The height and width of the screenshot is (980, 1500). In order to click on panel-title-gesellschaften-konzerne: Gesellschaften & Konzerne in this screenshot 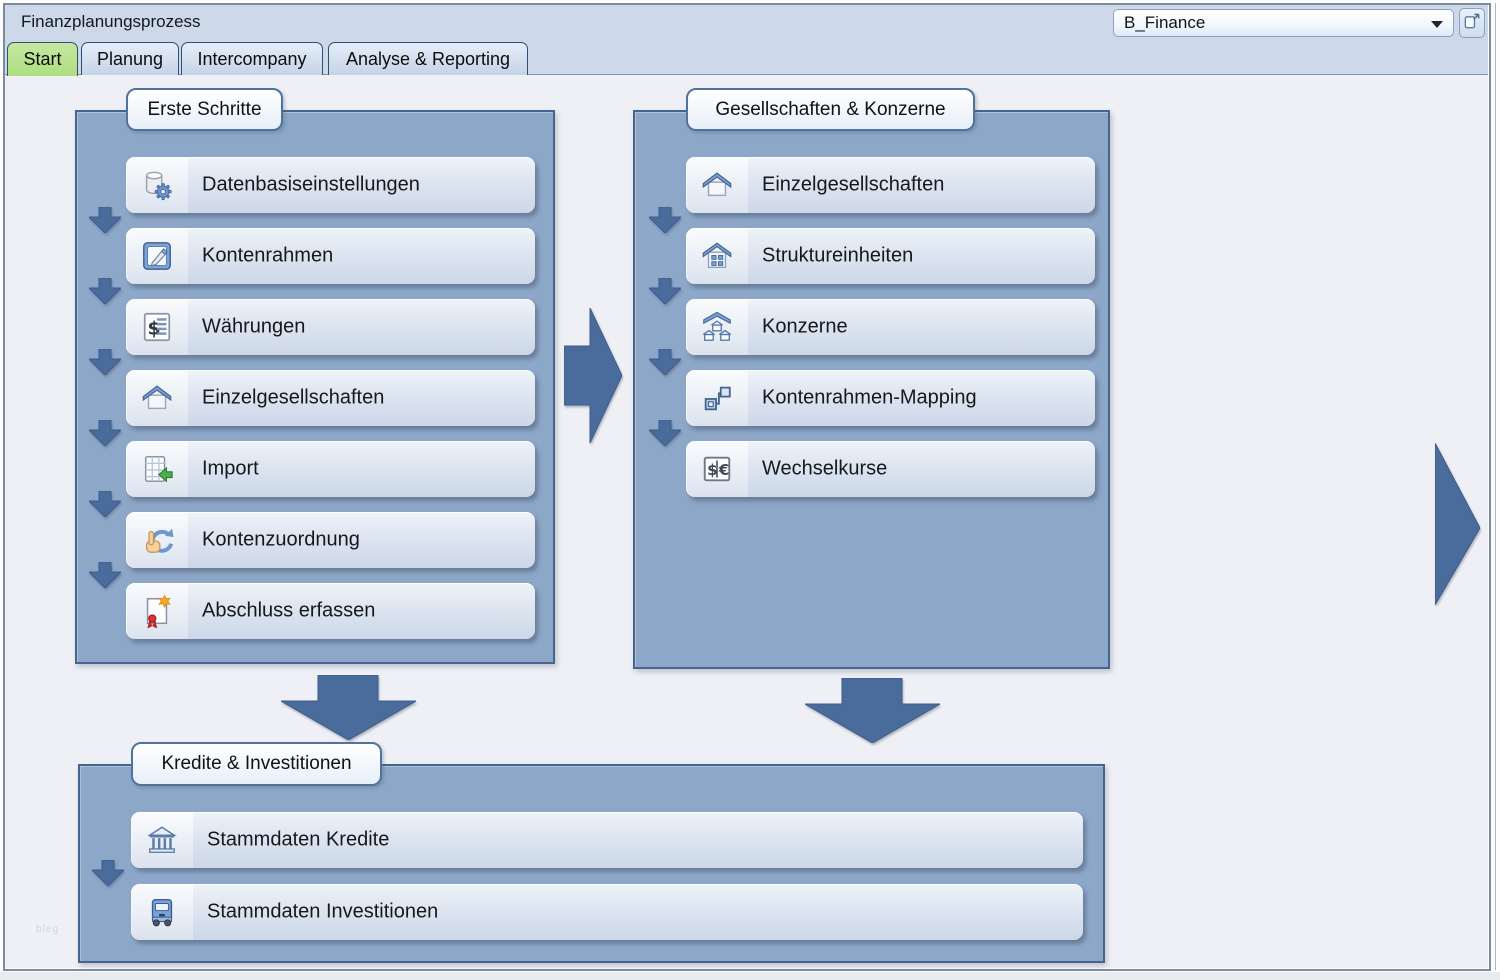, I will do `click(830, 109)`.